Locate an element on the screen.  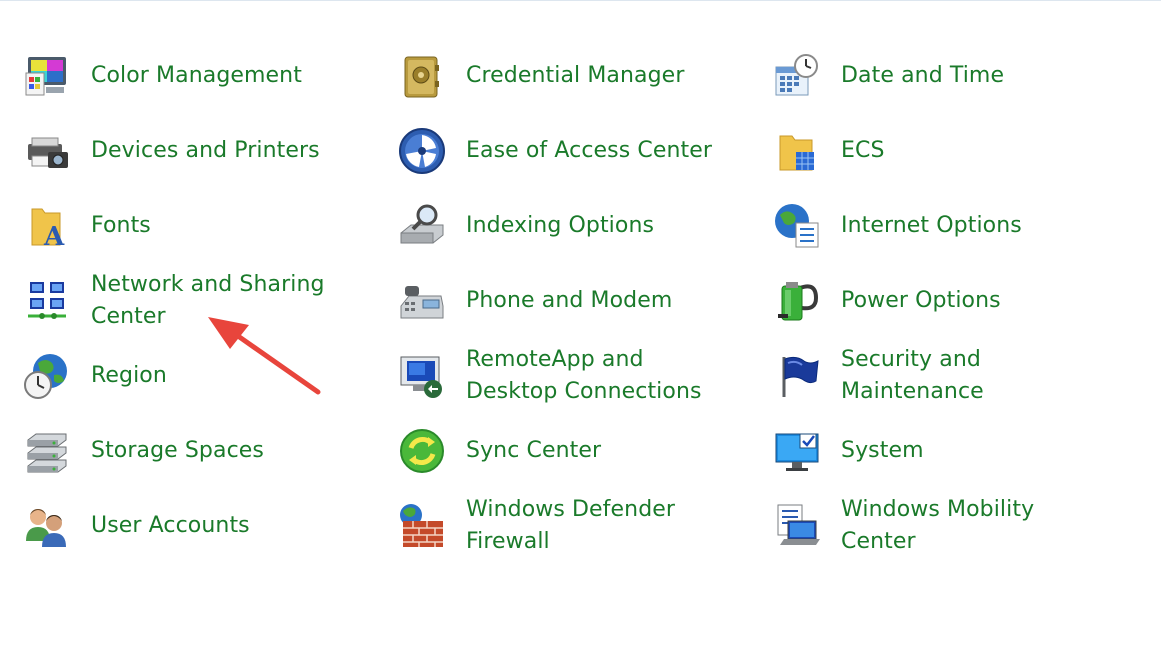
item-color-management: Color Management is located at coordinates (180, 75).